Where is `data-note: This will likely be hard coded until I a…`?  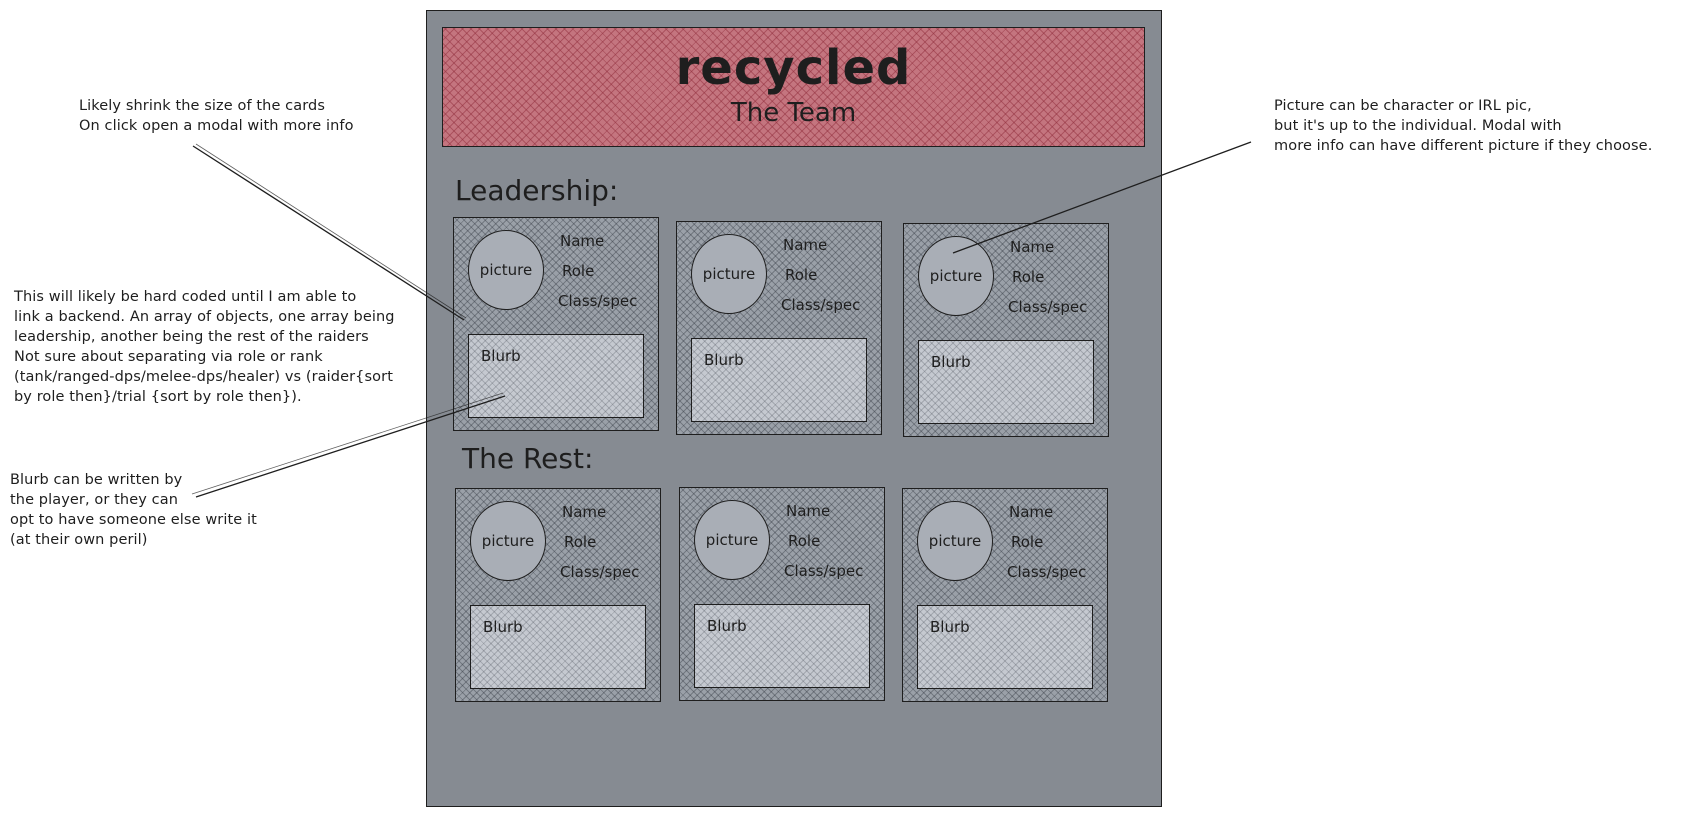
data-note: This will likely be hard coded until I a… is located at coordinates (204, 347).